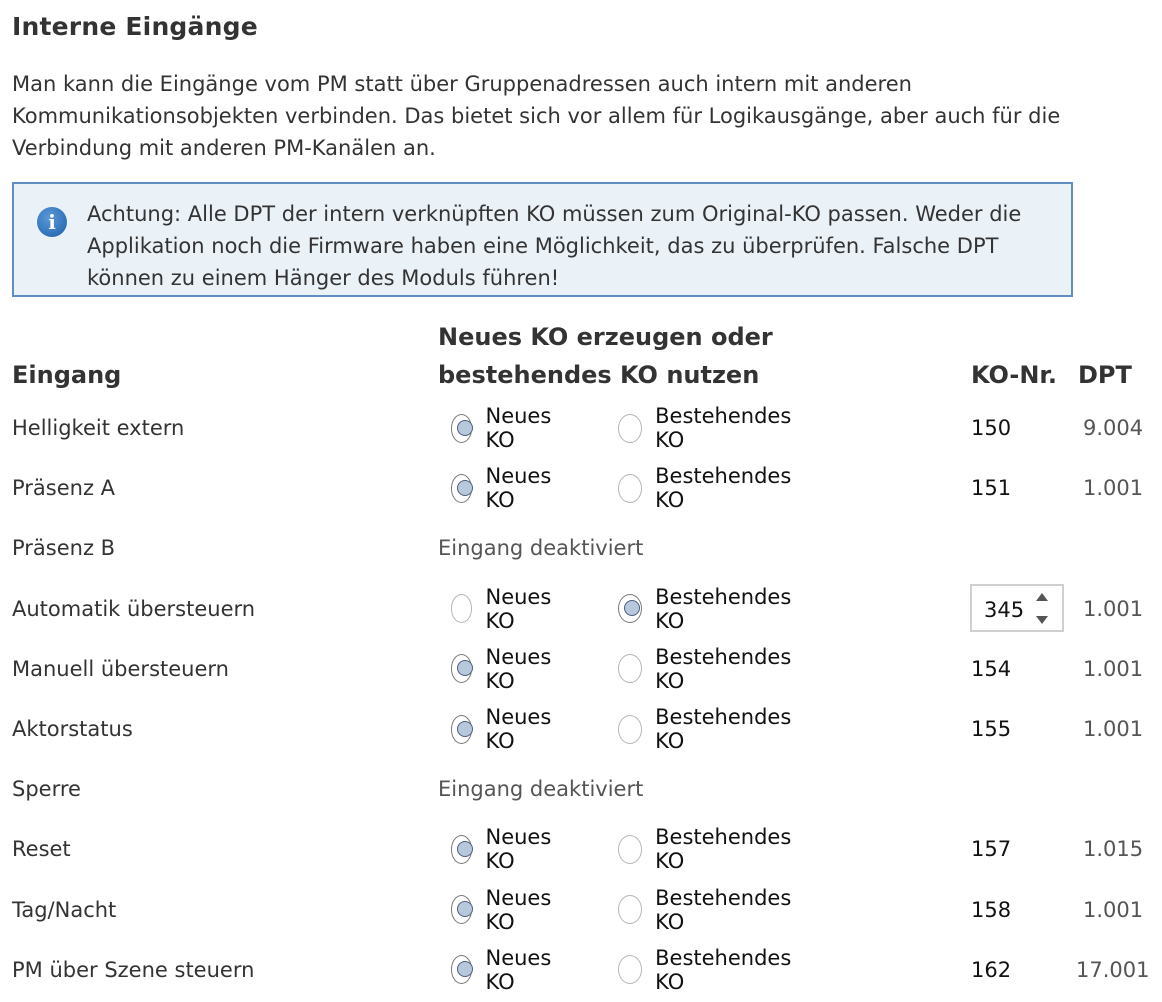  Describe the element at coordinates (135, 26) in the screenshot. I see `page-title: Interne Eingänge` at that location.